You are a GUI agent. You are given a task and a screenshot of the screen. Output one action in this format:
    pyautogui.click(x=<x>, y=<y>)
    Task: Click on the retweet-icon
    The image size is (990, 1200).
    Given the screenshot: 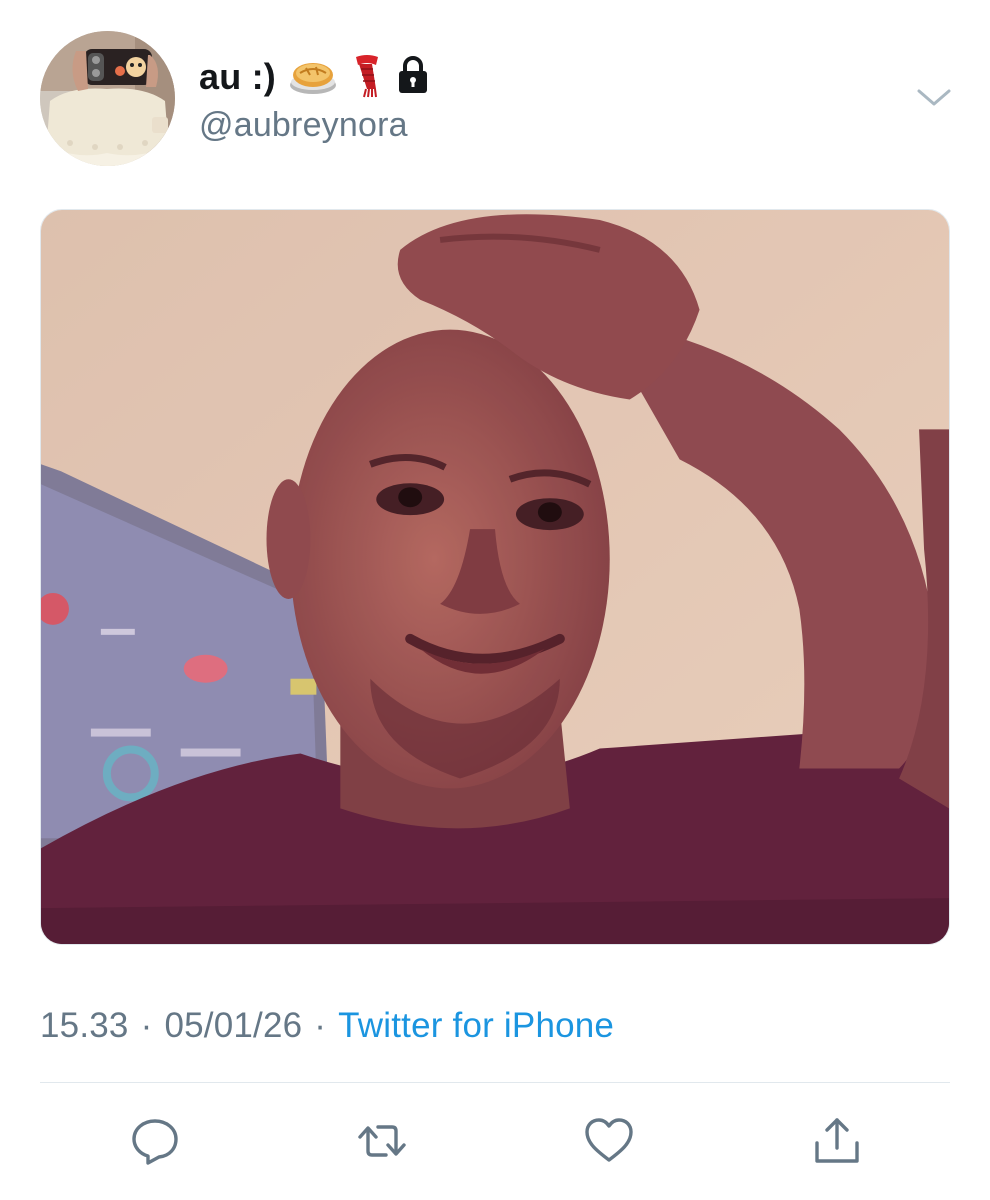 What is the action you would take?
    pyautogui.click(x=382, y=1141)
    